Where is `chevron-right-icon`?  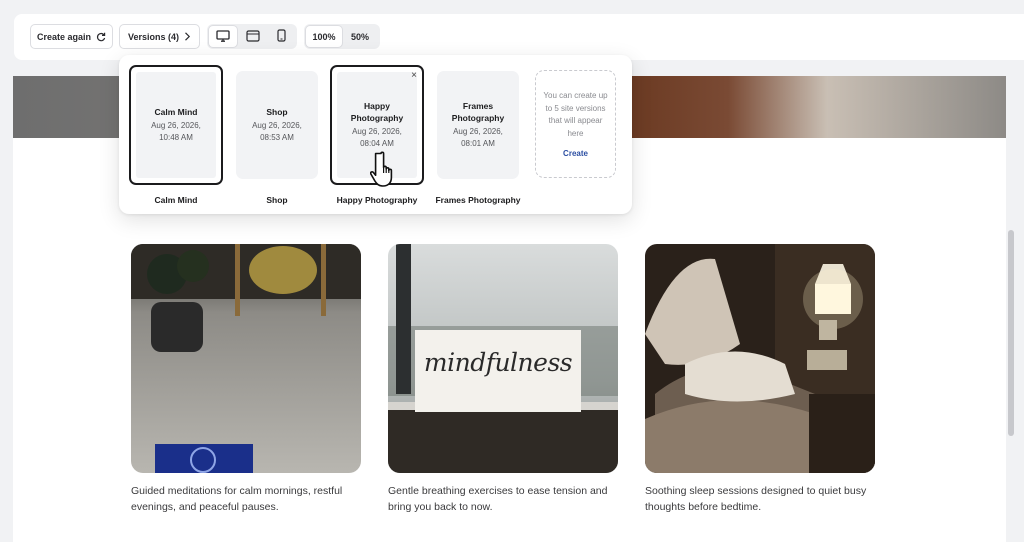 chevron-right-icon is located at coordinates (187, 36).